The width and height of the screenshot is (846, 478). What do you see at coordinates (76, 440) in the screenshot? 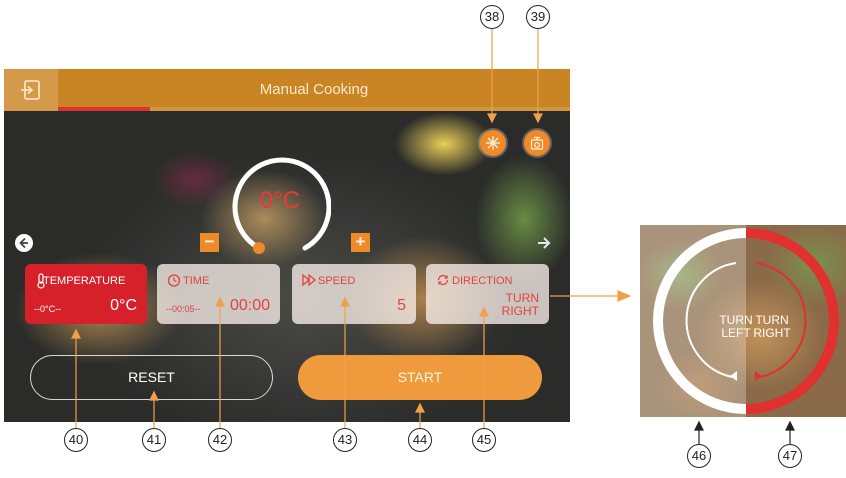
I see `callout-40: 40` at bounding box center [76, 440].